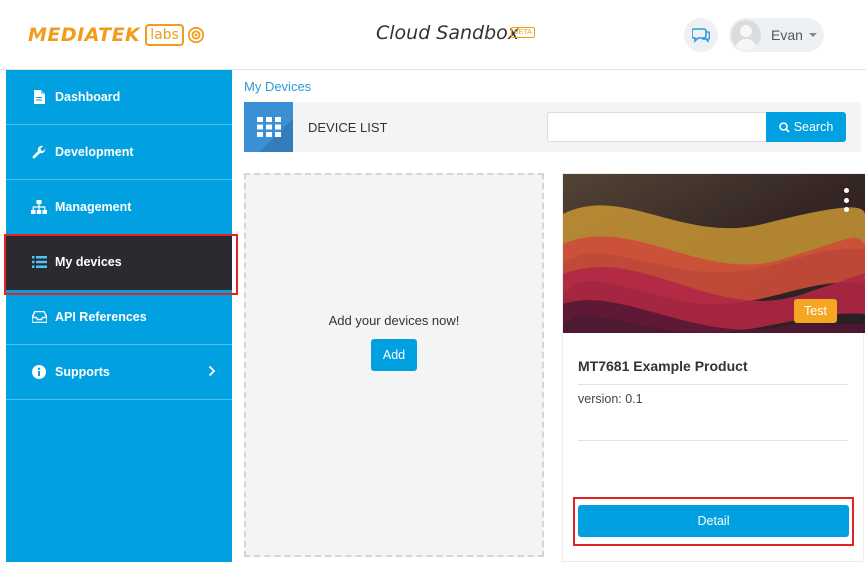  I want to click on grid-icon, so click(268, 127).